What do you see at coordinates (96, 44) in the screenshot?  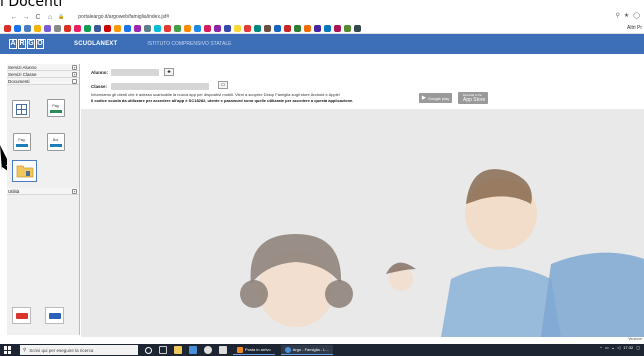 I see `product-name: SCUOLANEXT` at bounding box center [96, 44].